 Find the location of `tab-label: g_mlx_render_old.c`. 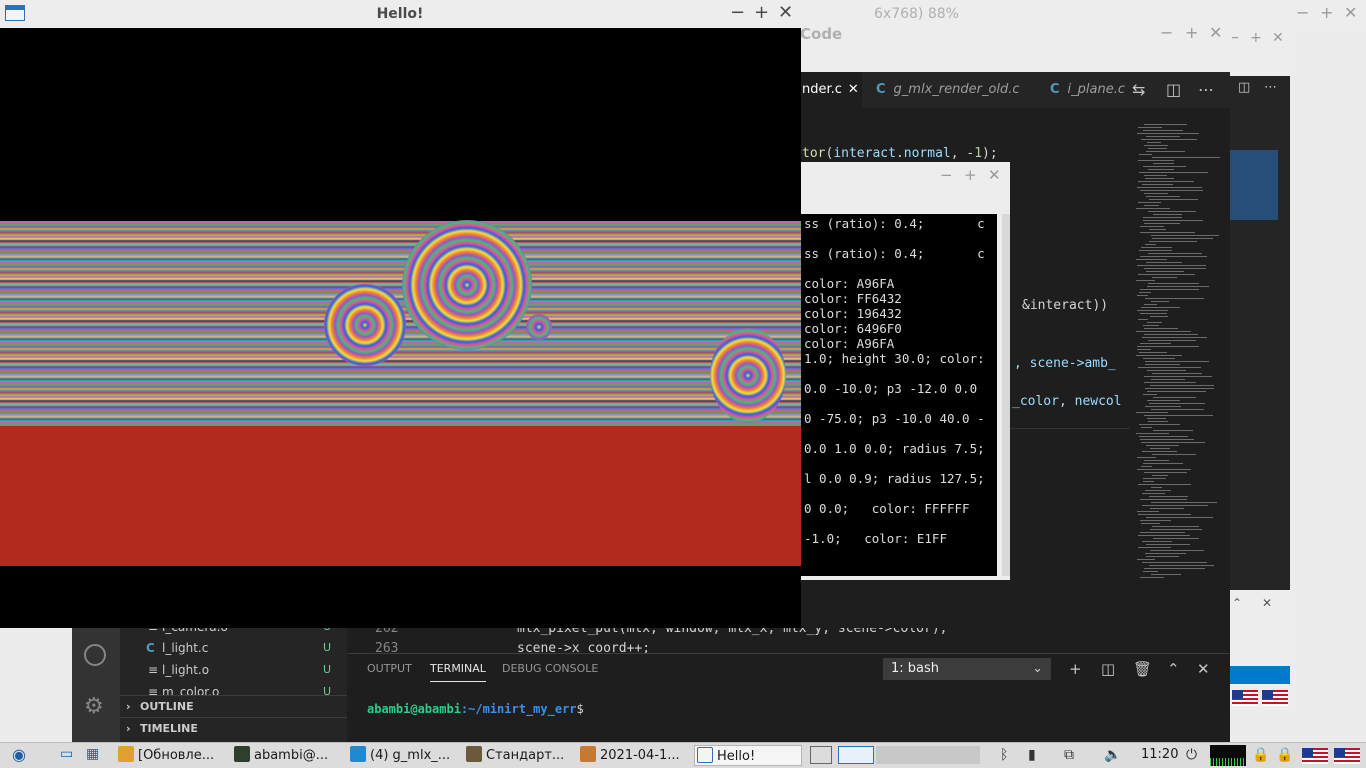

tab-label: g_mlx_render_old.c is located at coordinates (956, 89).